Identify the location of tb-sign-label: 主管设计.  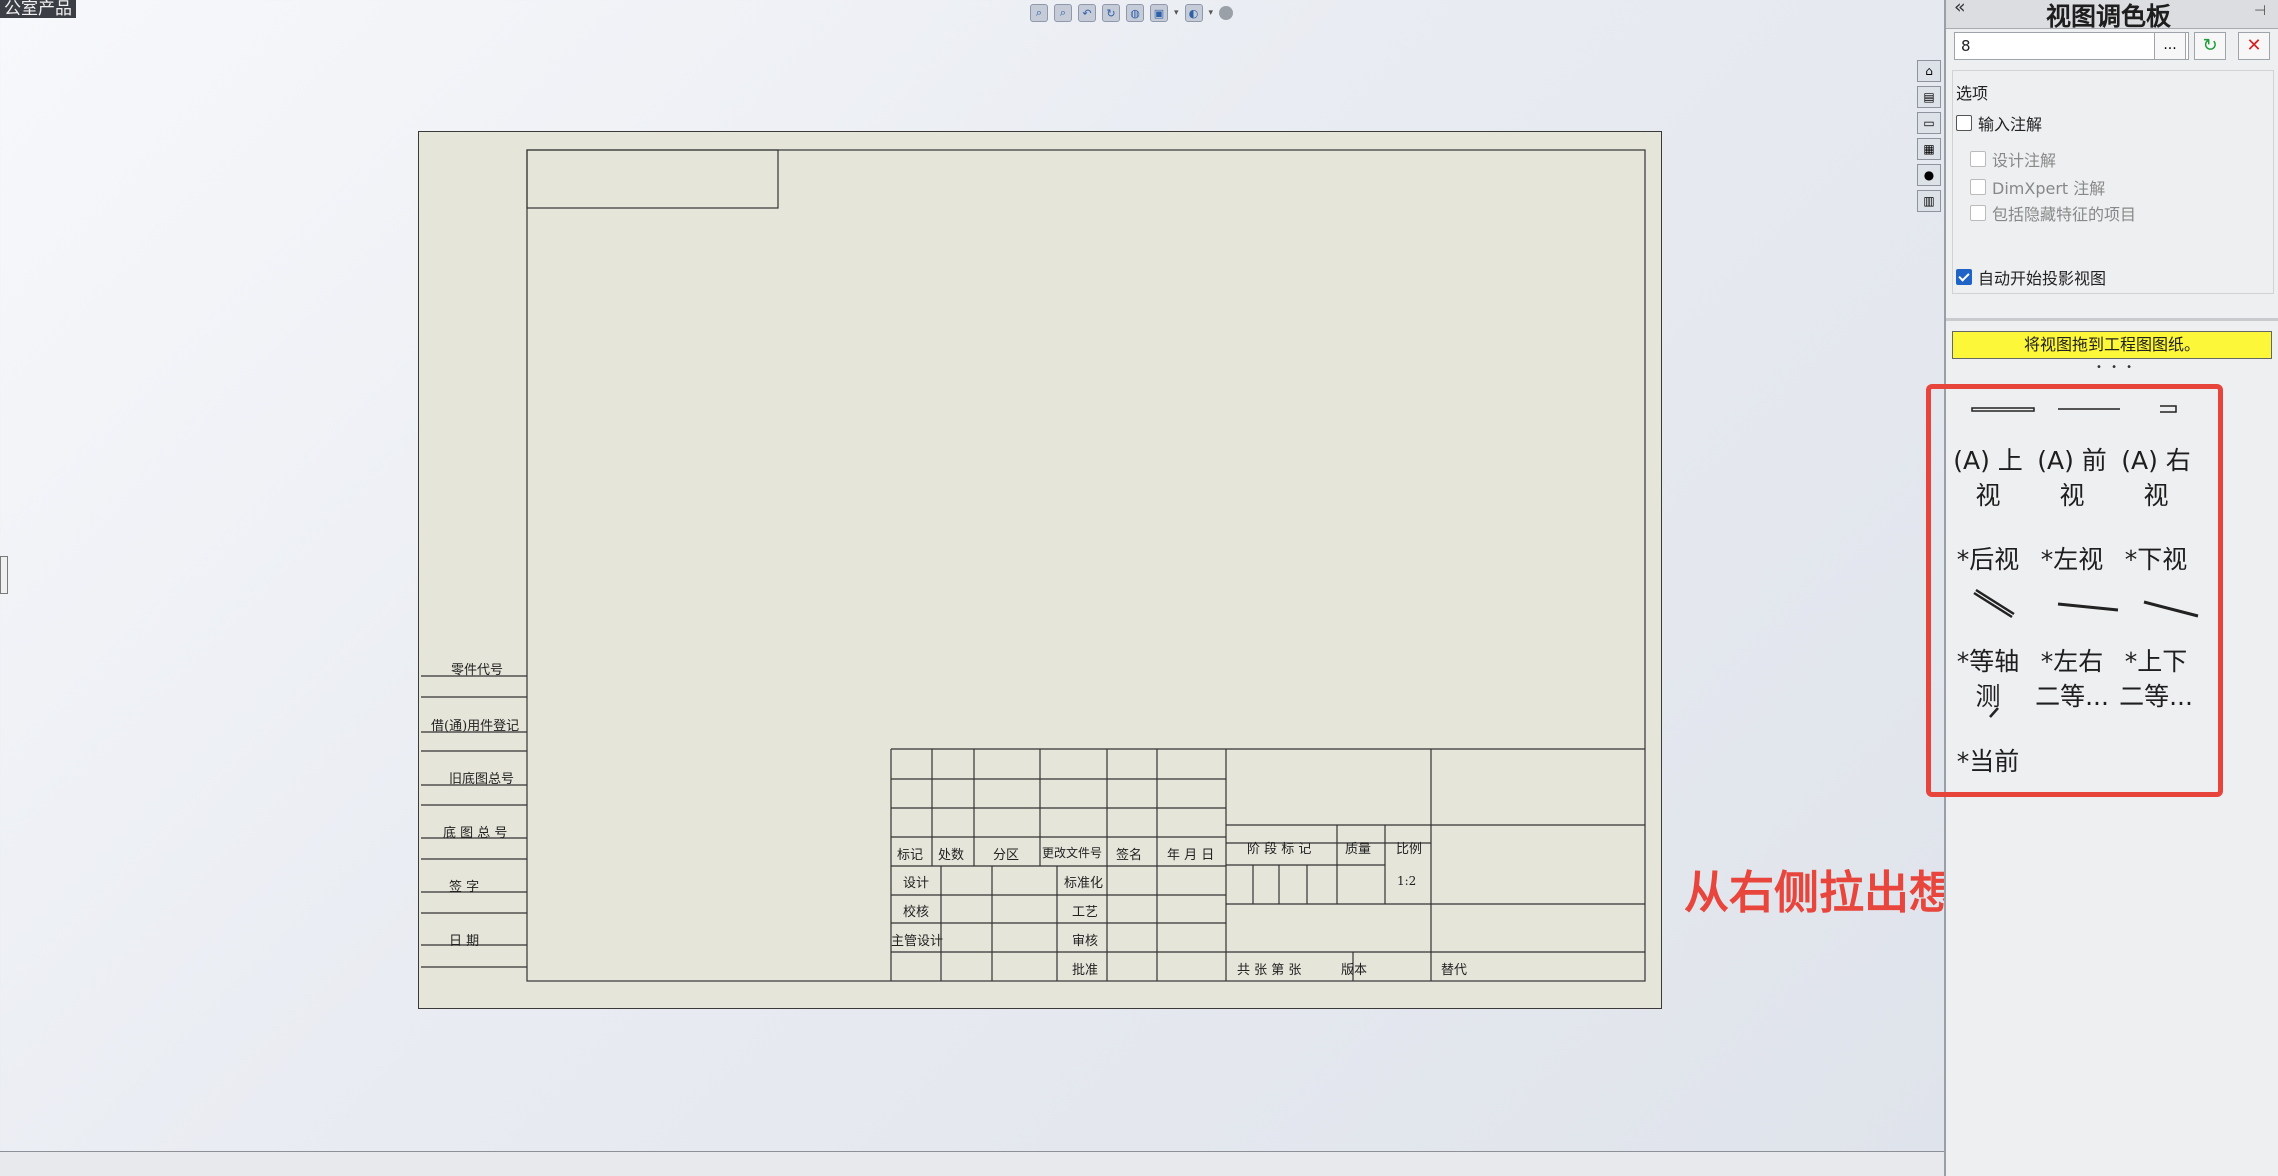
(917, 941).